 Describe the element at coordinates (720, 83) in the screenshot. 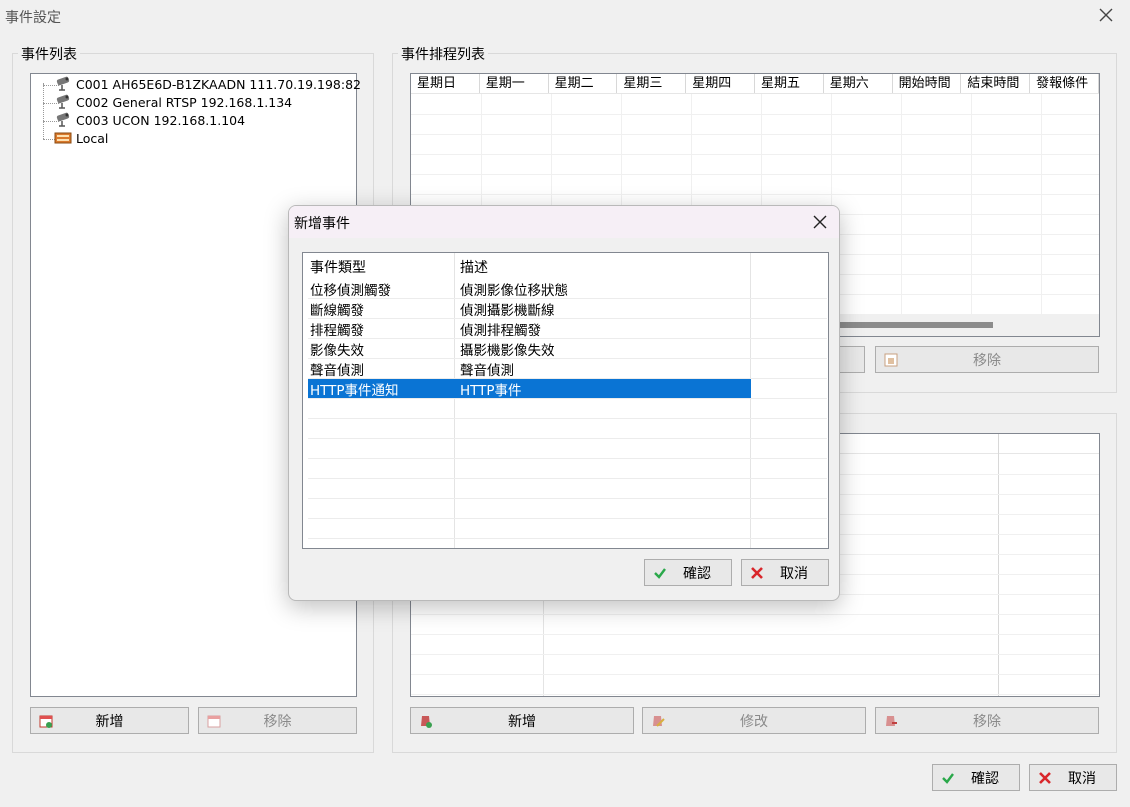

I see `schedule-column-header: 星期四` at that location.